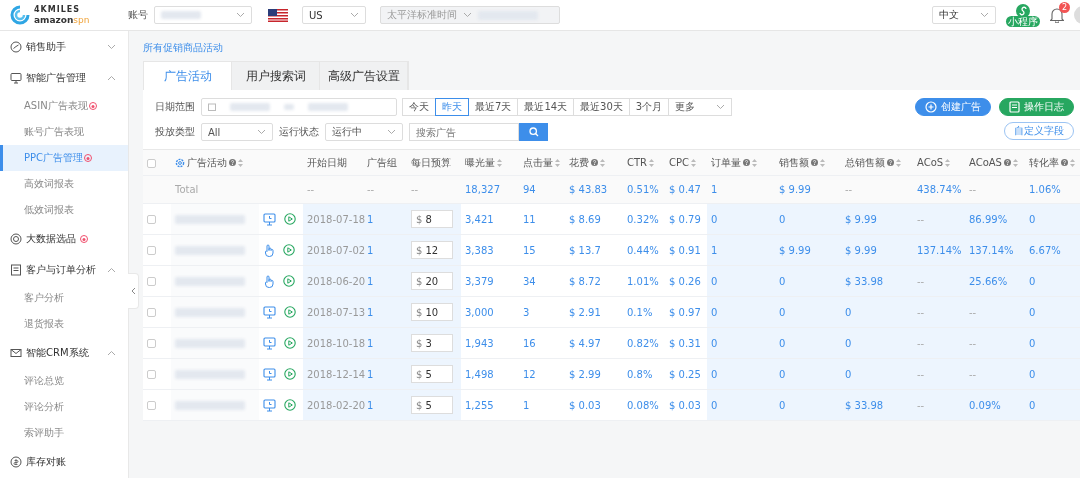  I want to click on sidebar-subitem: 退货报表, so click(64, 324).